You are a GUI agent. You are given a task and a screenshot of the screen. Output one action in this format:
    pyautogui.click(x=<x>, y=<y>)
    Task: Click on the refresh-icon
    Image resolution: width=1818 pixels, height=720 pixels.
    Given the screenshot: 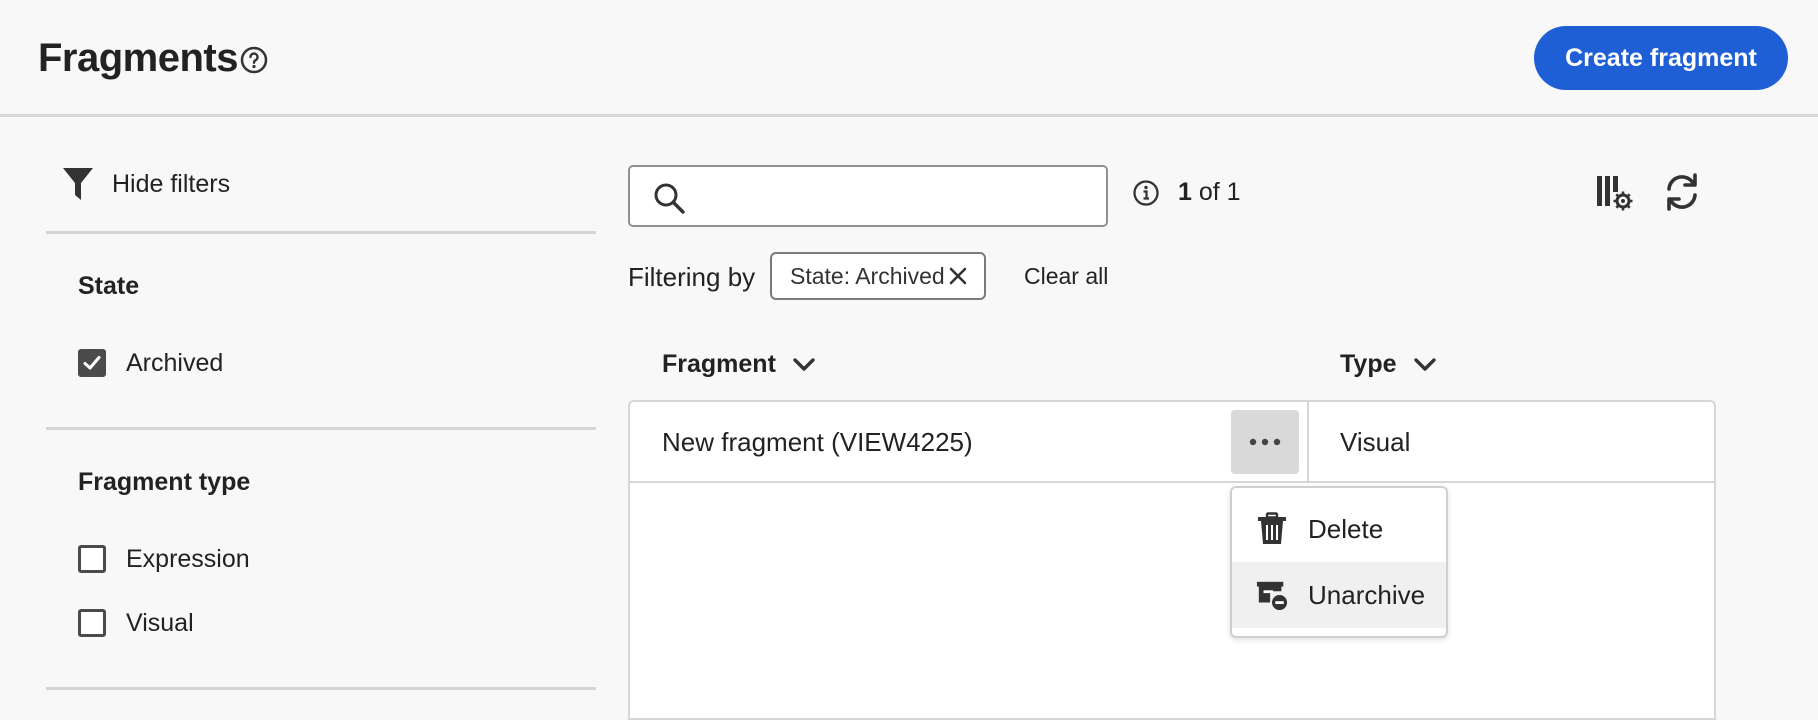 What is the action you would take?
    pyautogui.click(x=1682, y=192)
    